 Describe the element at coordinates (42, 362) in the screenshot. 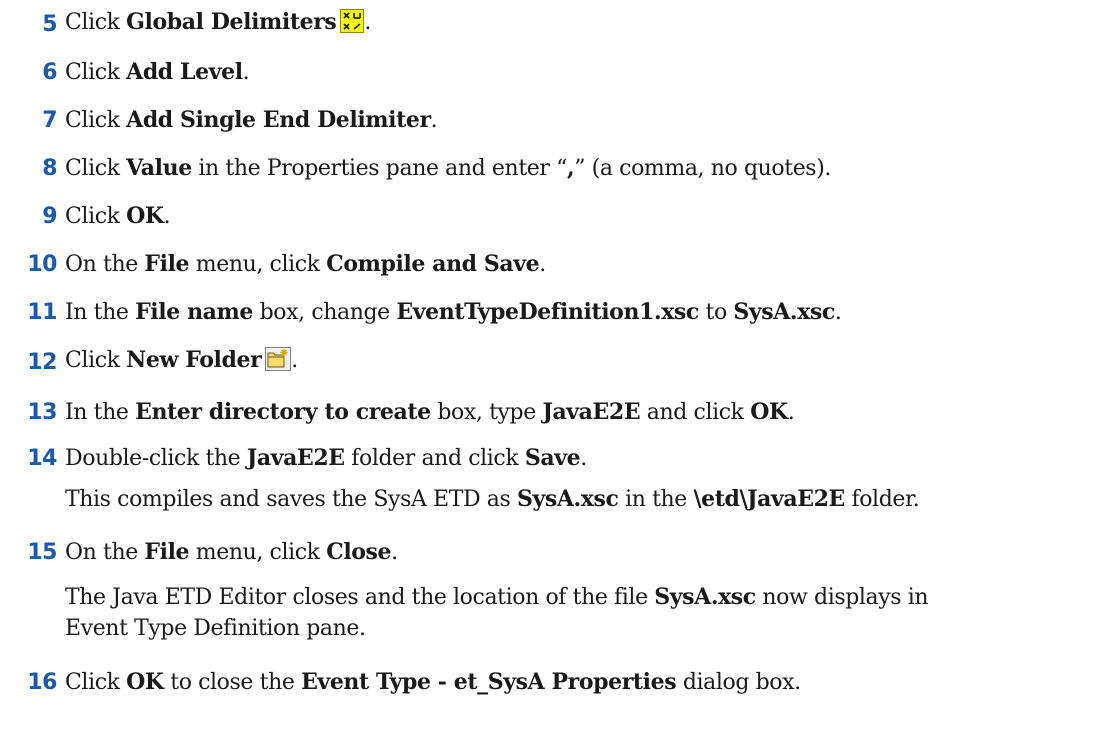

I see `step-number: 12` at that location.